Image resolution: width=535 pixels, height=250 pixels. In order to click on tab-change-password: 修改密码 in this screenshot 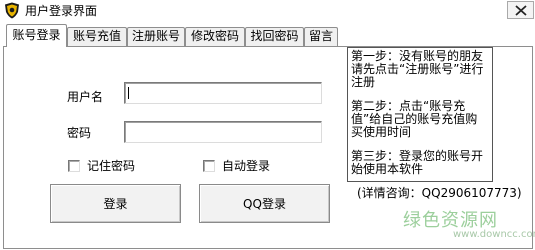, I will do `click(215, 36)`.